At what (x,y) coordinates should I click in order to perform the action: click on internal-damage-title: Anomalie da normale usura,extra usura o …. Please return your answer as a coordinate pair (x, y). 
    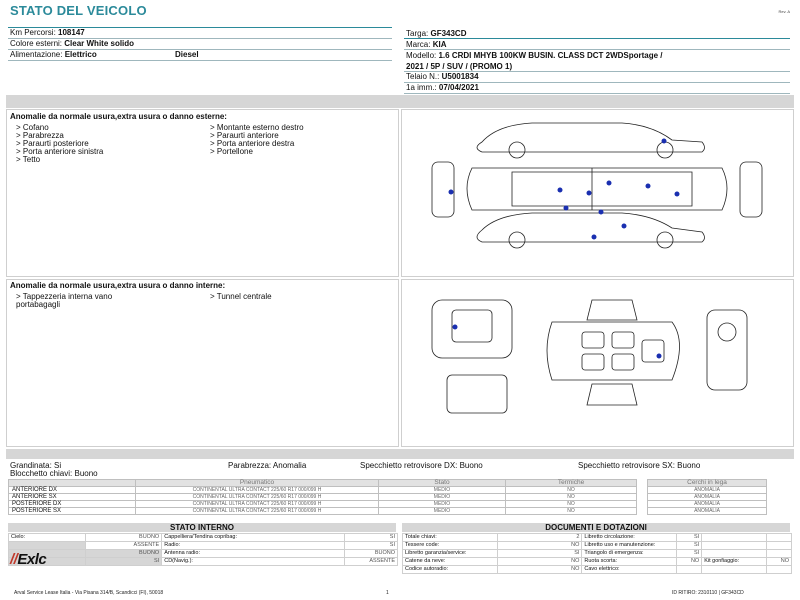
    Looking at the image, I should click on (118, 285).